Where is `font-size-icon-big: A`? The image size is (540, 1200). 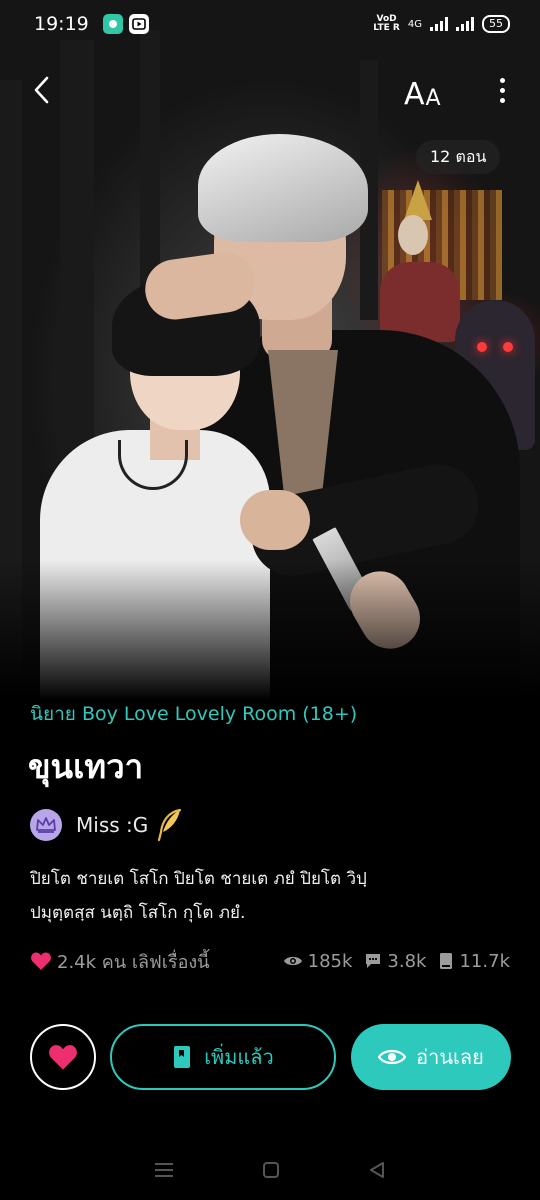 font-size-icon-big: A is located at coordinates (414, 94).